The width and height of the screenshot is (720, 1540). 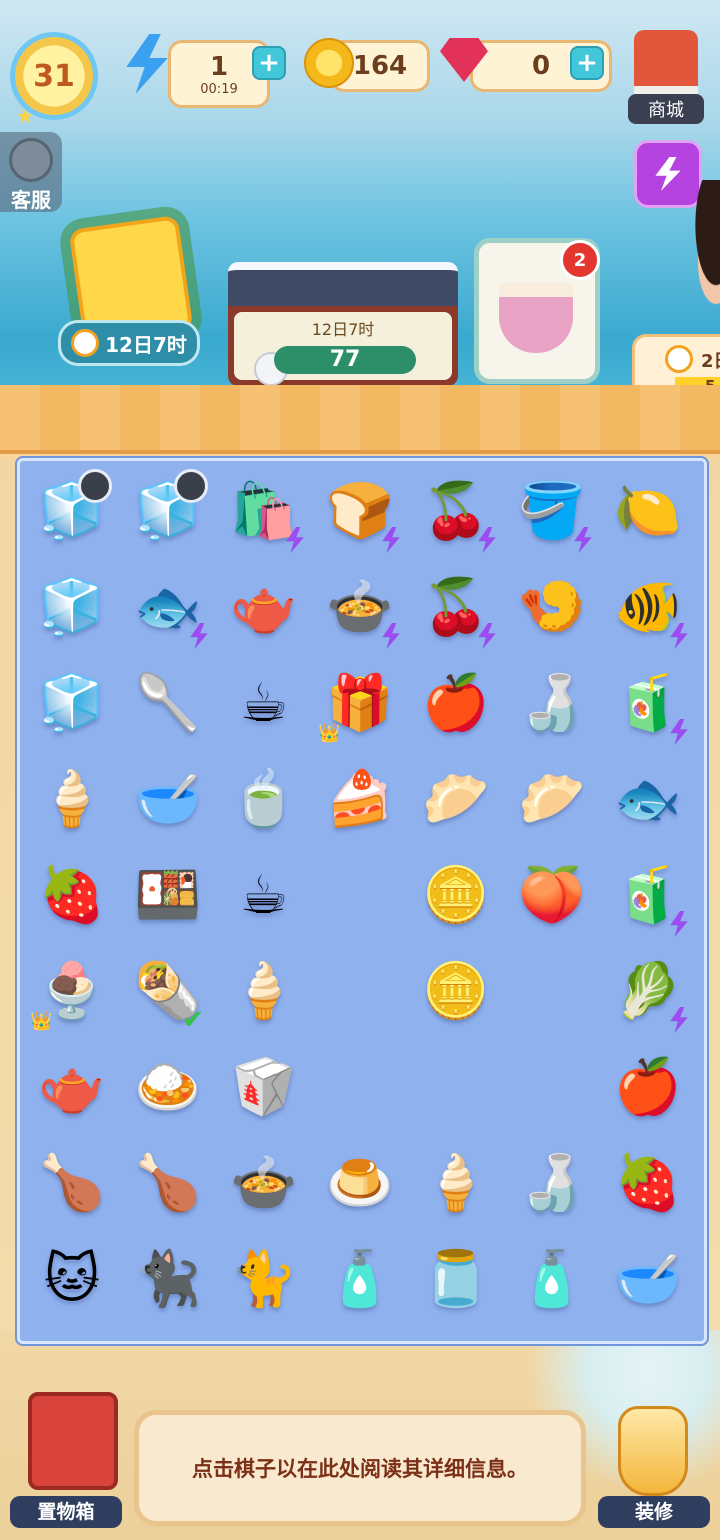 I want to click on add-gem-button: +, so click(x=587, y=63).